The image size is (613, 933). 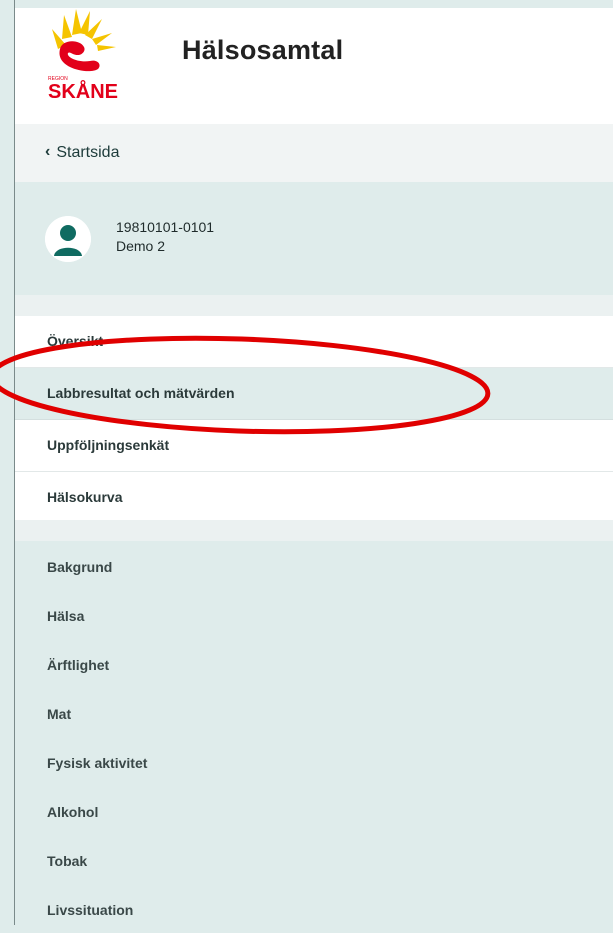 I want to click on top-strip, so click(x=314, y=4).